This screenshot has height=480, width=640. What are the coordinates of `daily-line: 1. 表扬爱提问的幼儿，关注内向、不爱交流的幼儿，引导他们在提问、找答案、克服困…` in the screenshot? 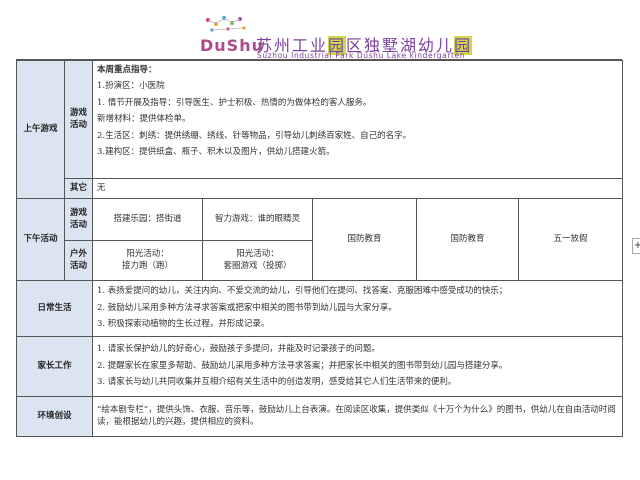 It's located at (302, 291).